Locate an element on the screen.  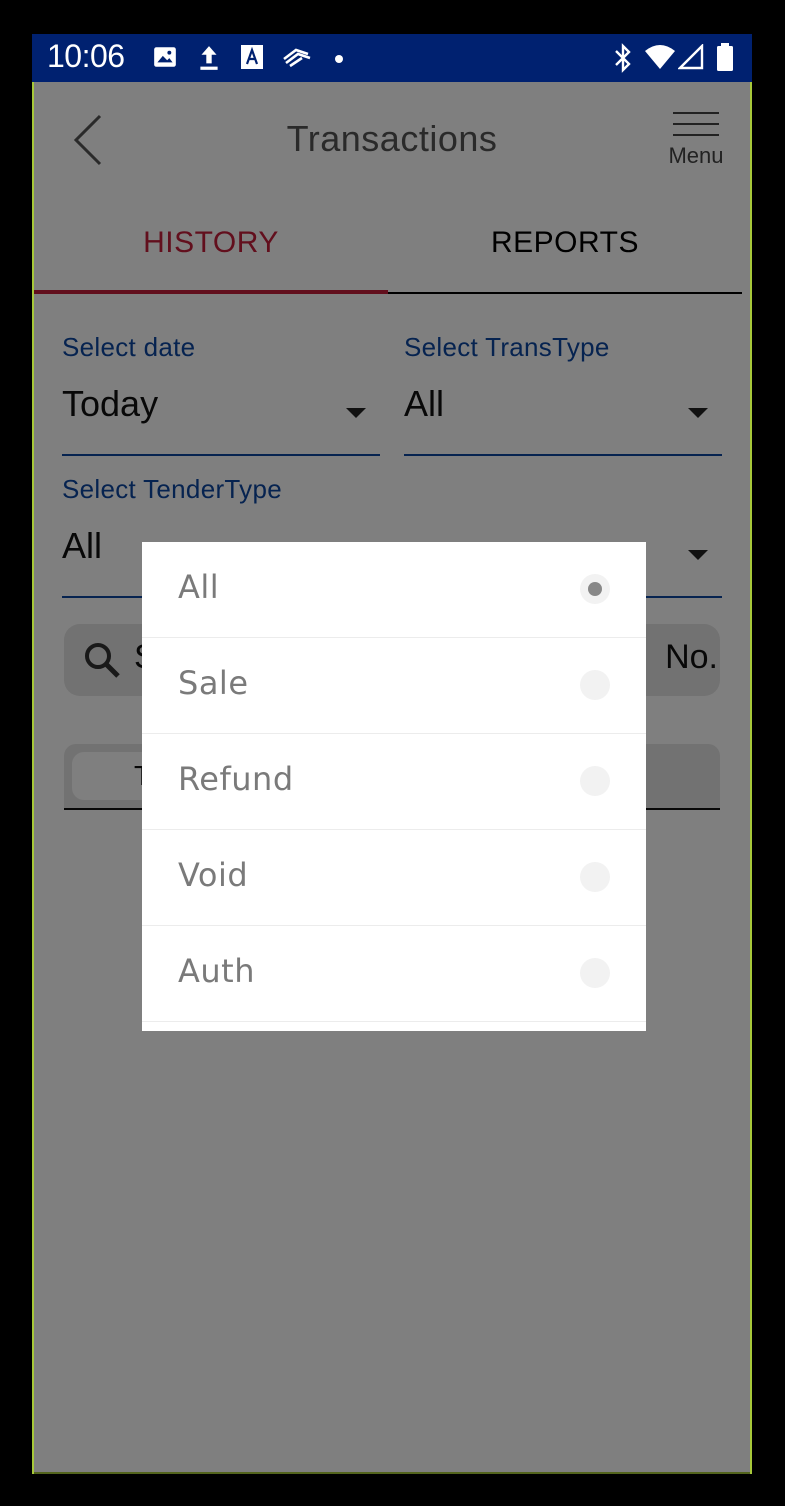
status-time: 10:06 is located at coordinates (86, 56).